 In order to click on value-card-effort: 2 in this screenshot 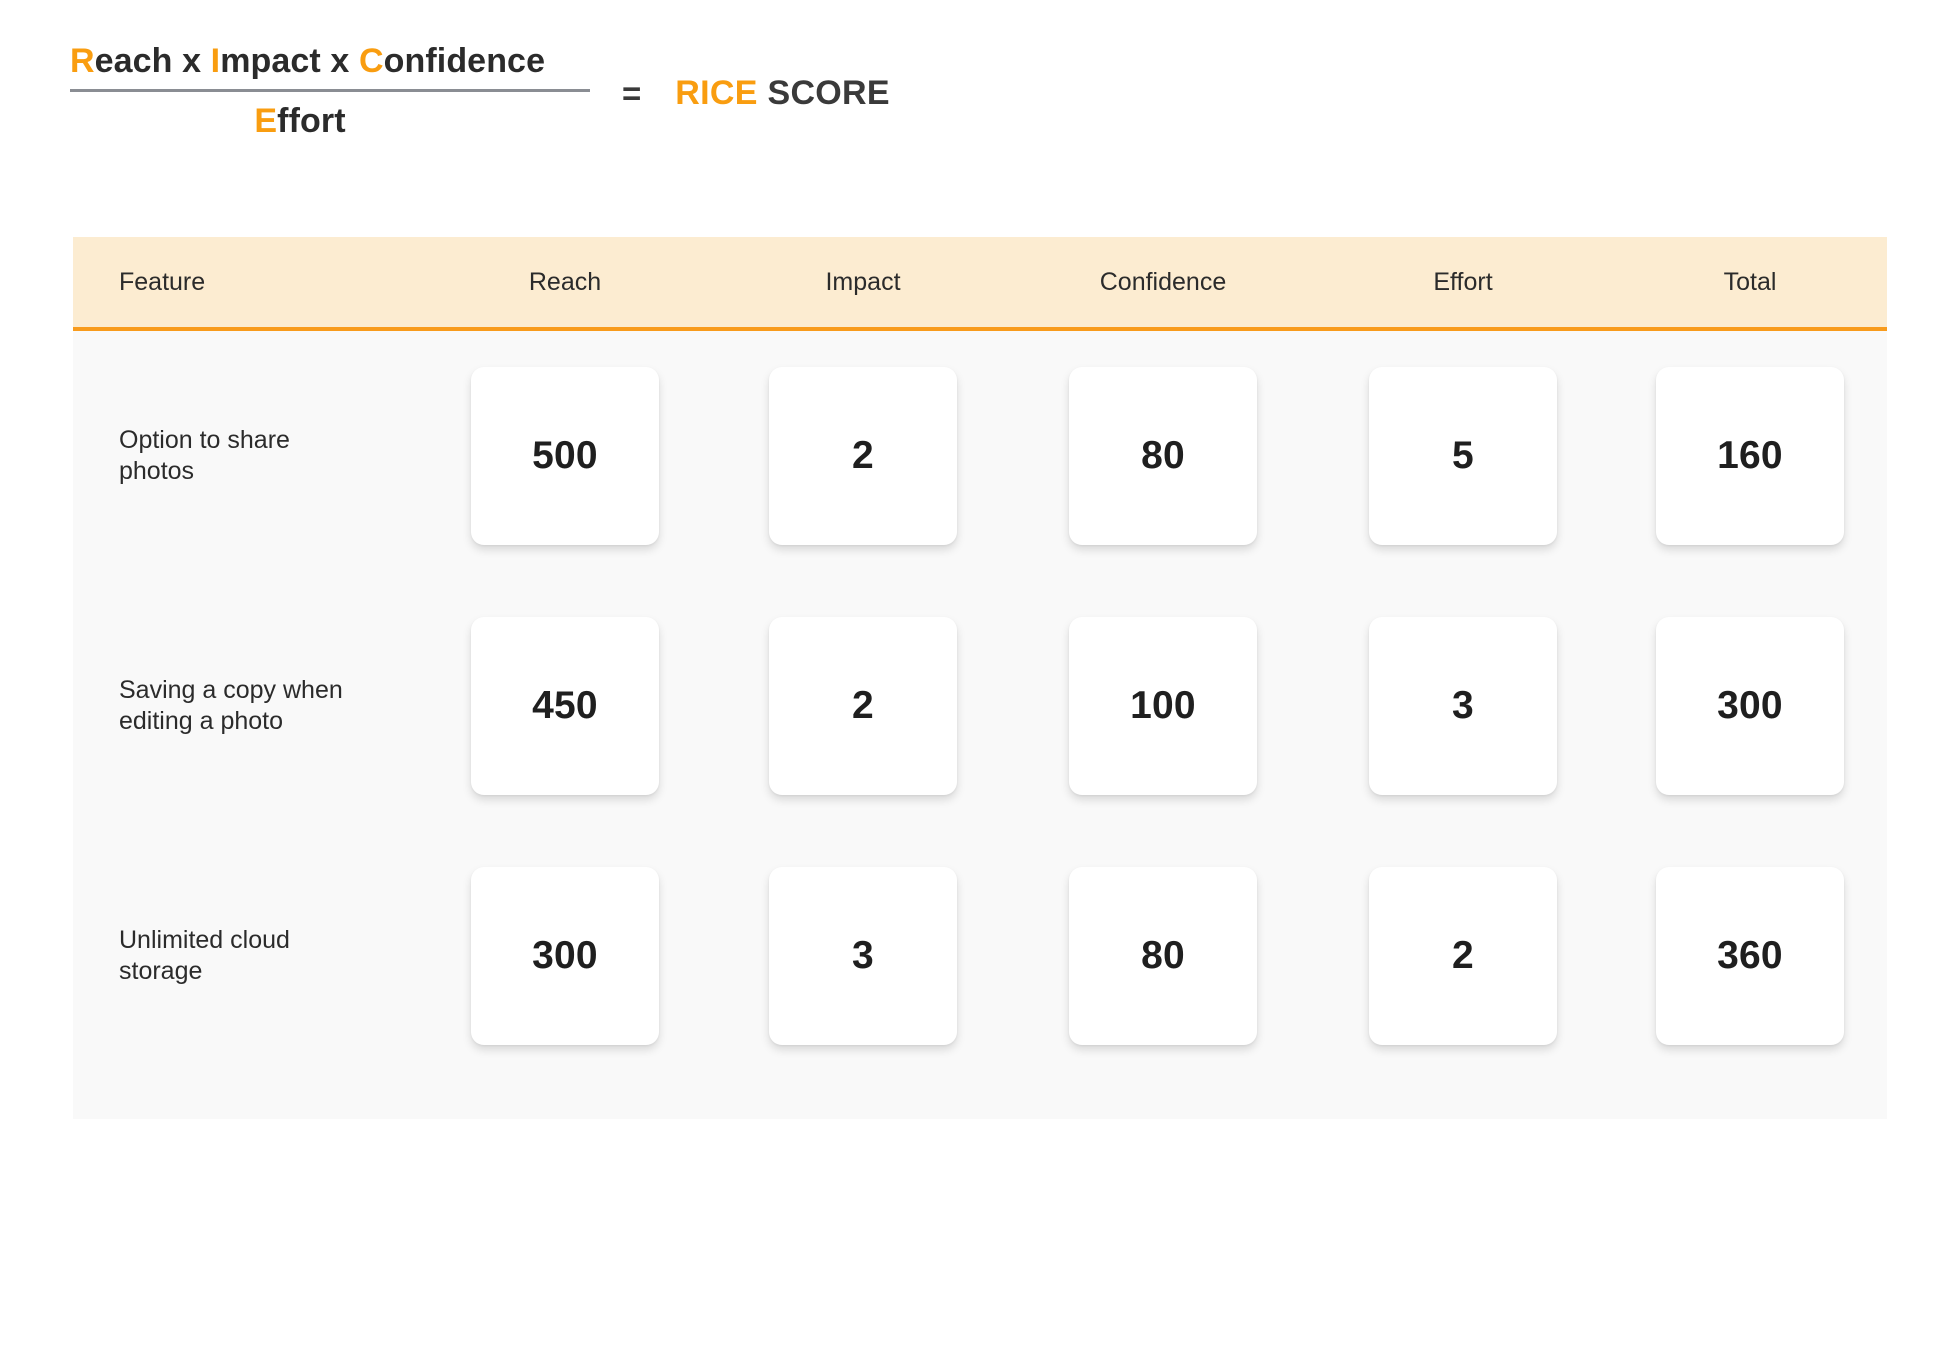, I will do `click(1463, 956)`.